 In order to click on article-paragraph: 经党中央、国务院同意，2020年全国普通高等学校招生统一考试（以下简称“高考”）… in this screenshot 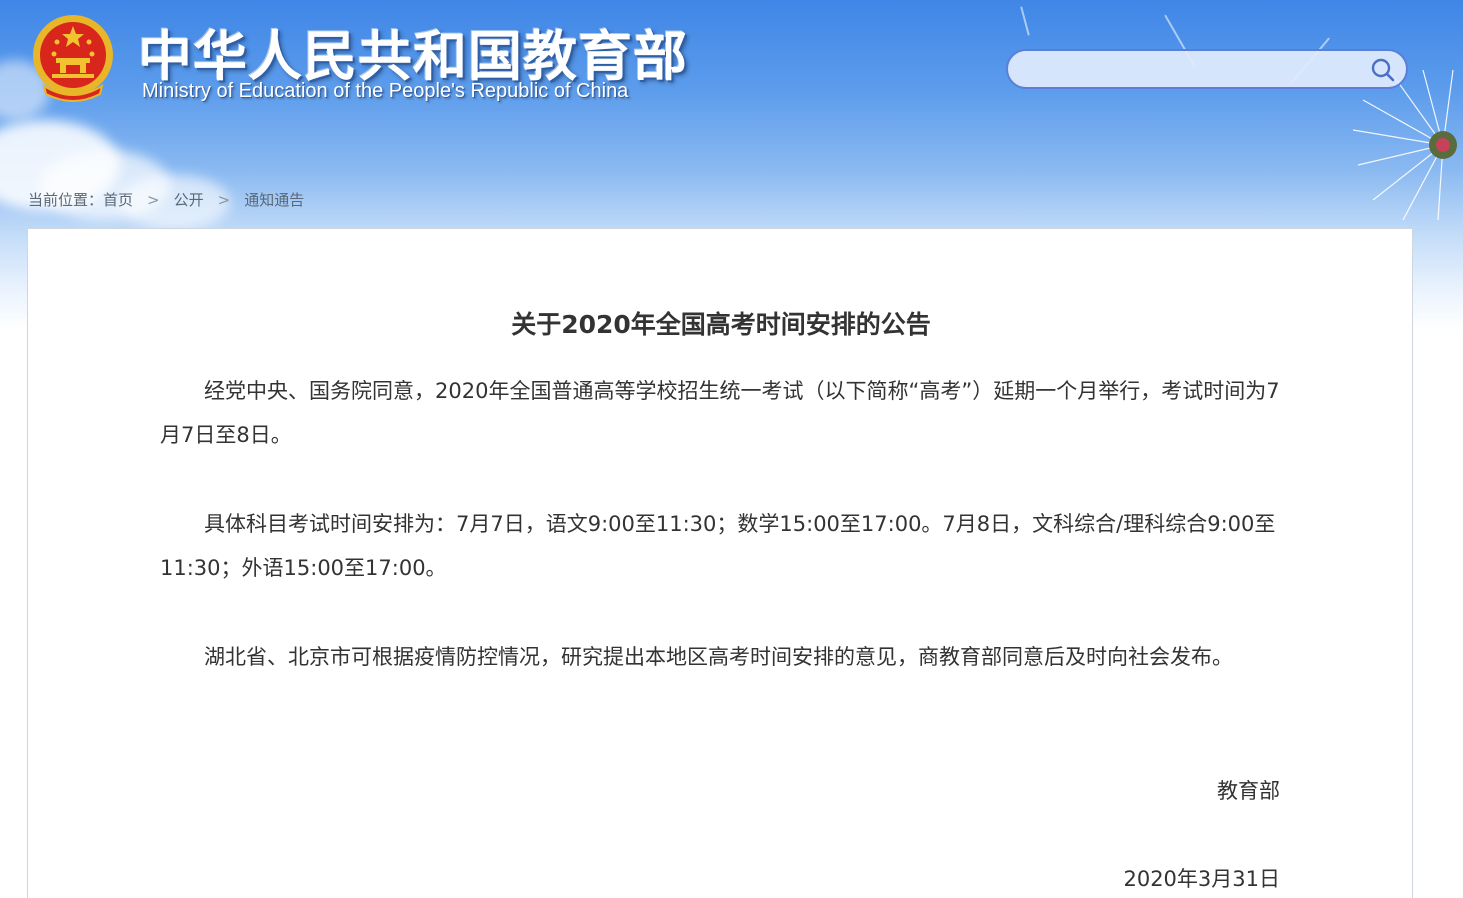, I will do `click(720, 413)`.